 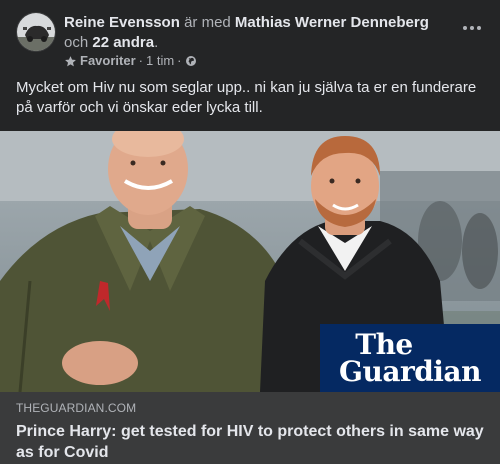 What do you see at coordinates (156, 42) in the screenshot?
I see `period: .` at bounding box center [156, 42].